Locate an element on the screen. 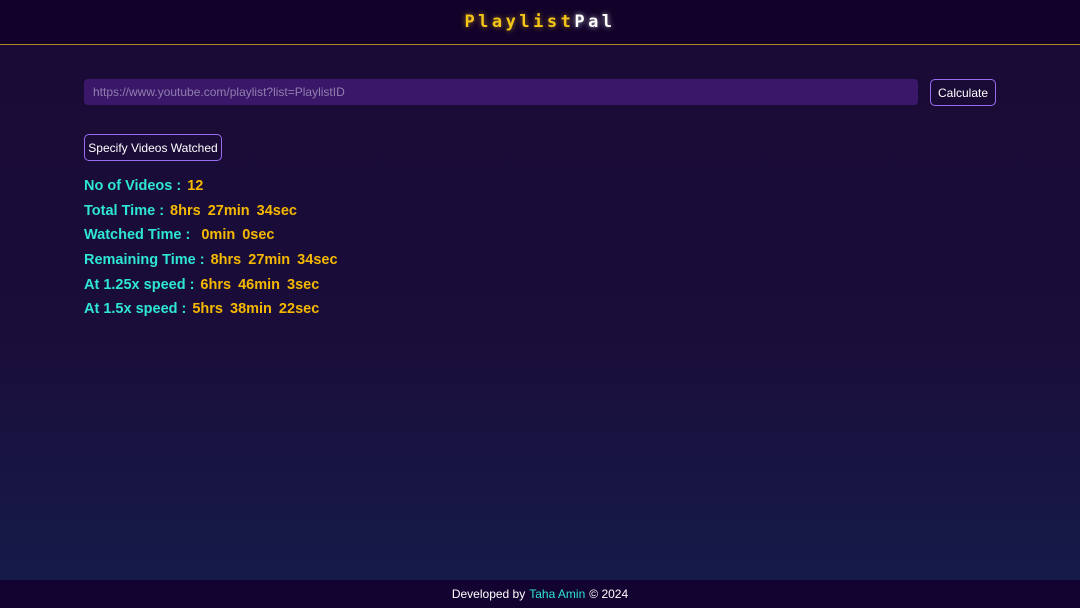  app-header: PlaylistPal is located at coordinates (540, 22).